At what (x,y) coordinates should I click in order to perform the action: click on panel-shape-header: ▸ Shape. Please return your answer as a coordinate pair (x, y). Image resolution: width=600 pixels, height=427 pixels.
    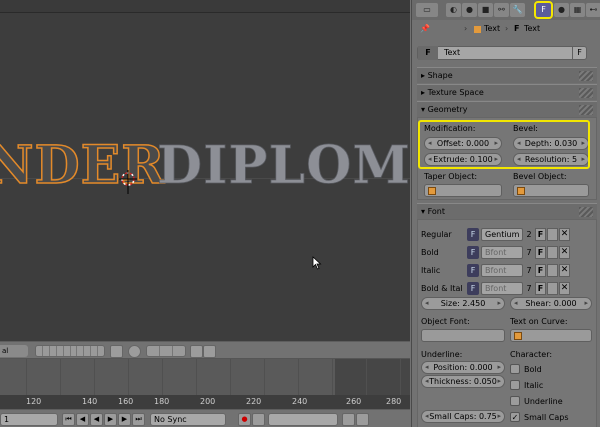
    Looking at the image, I should click on (507, 75).